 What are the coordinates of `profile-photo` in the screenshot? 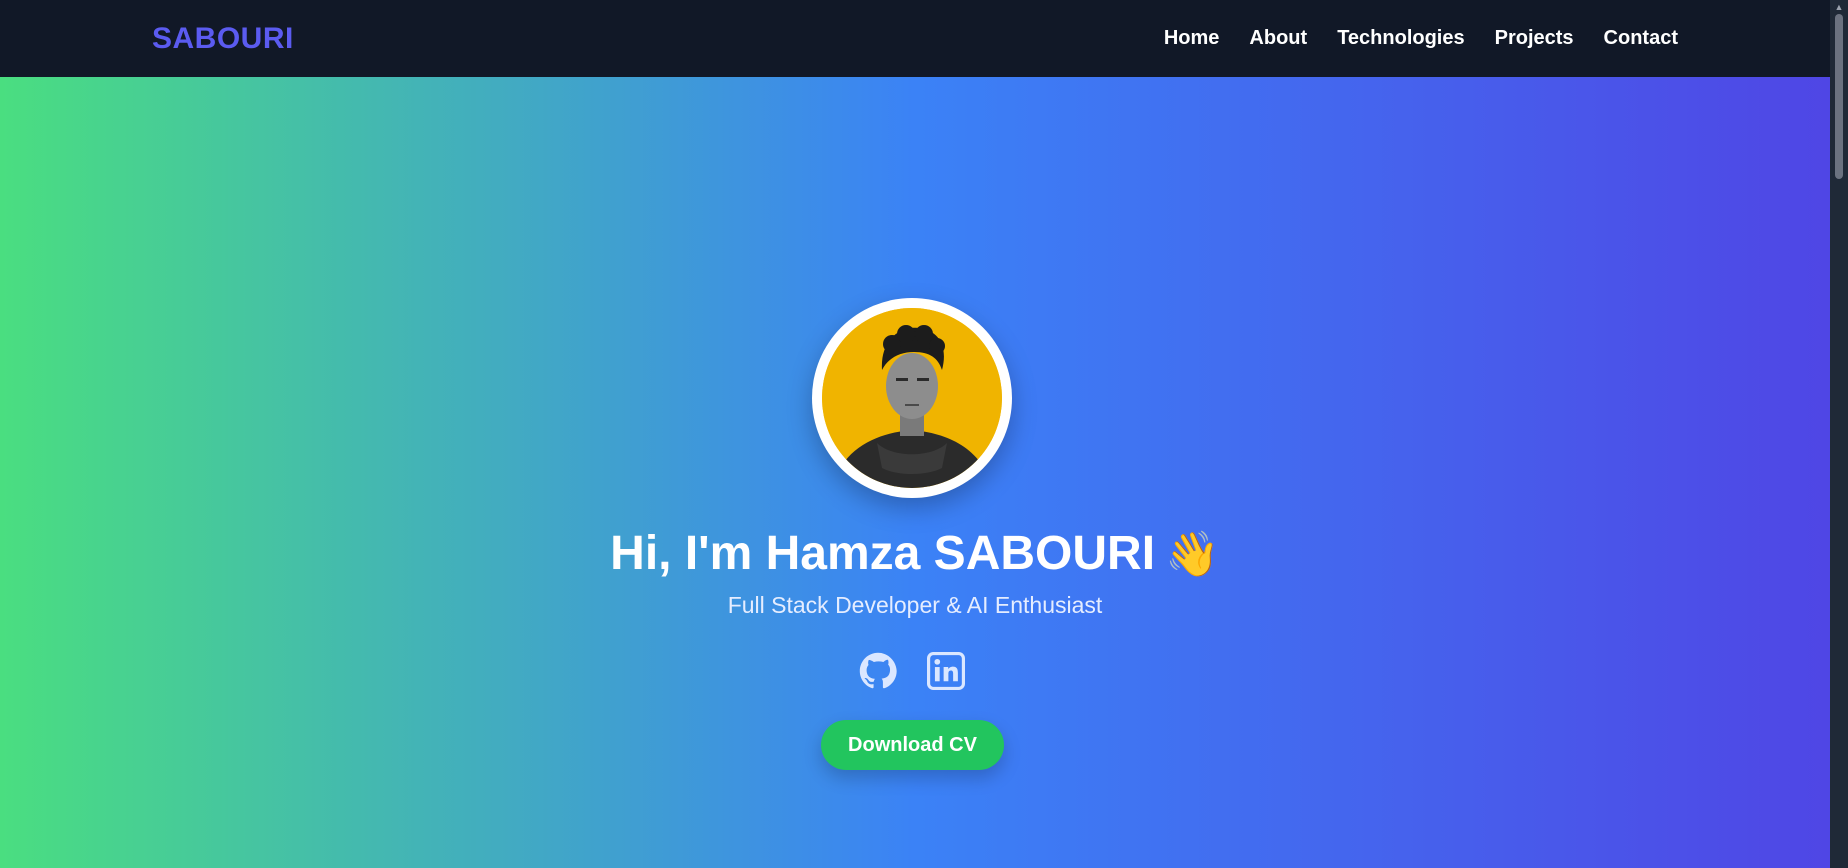 It's located at (912, 398).